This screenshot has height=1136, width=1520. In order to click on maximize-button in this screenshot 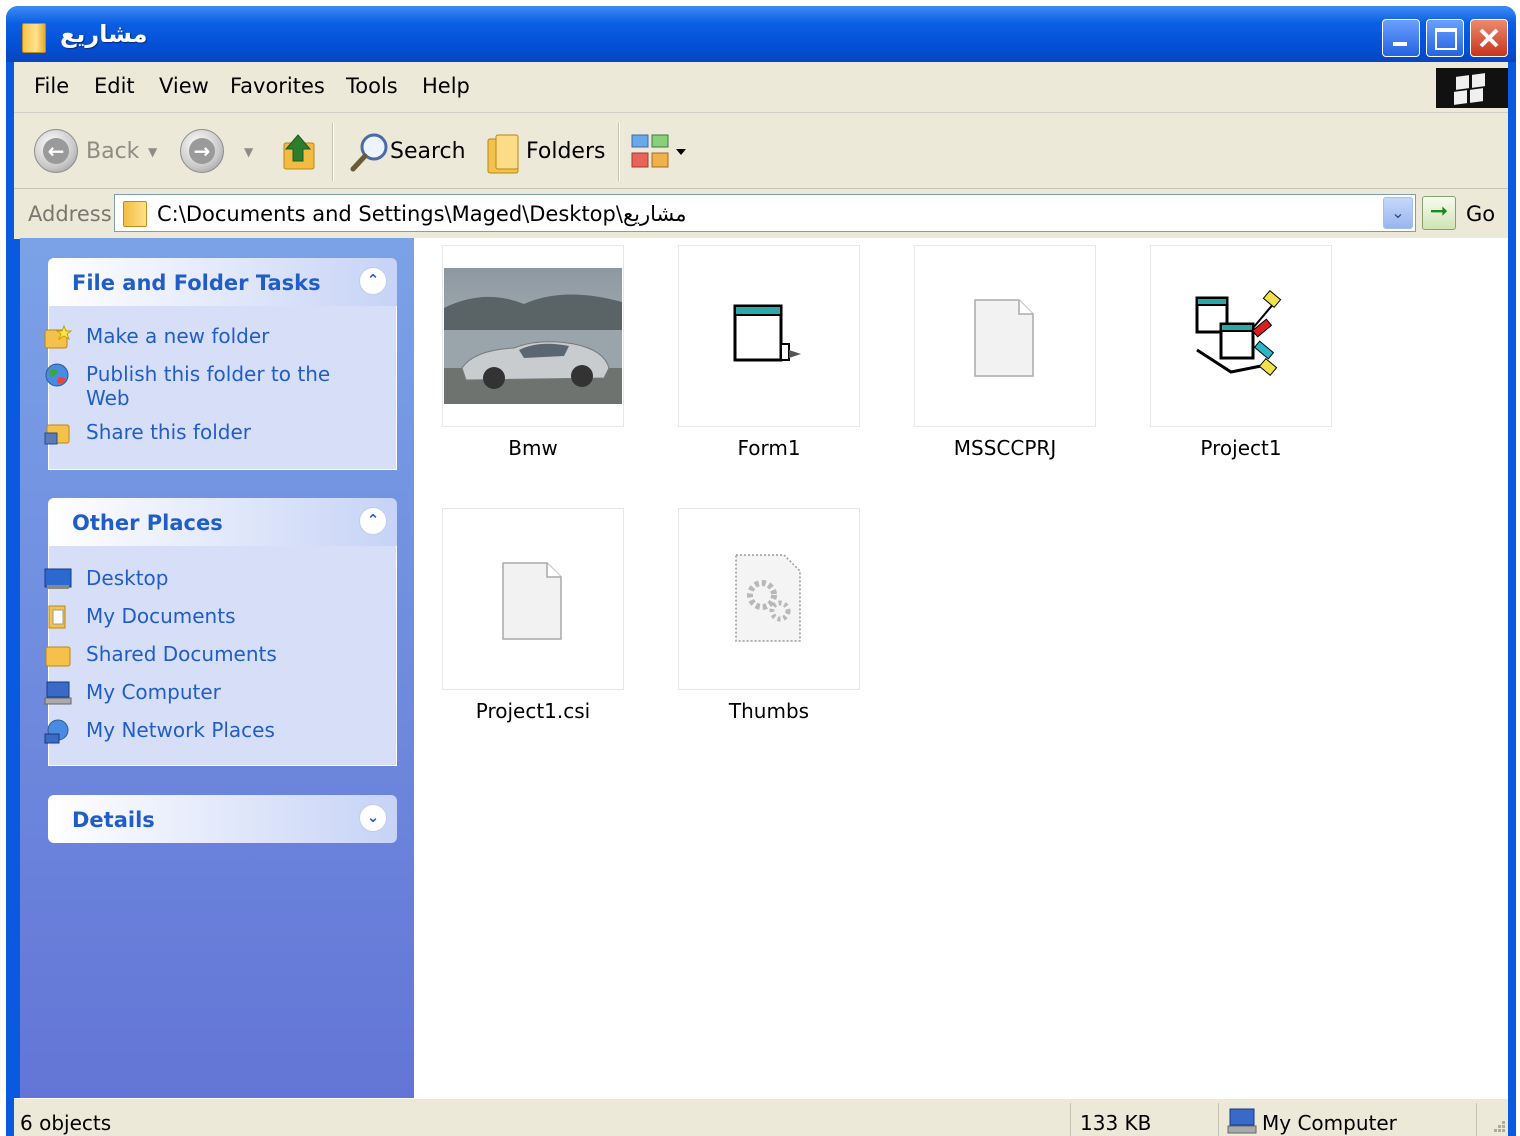, I will do `click(1445, 38)`.